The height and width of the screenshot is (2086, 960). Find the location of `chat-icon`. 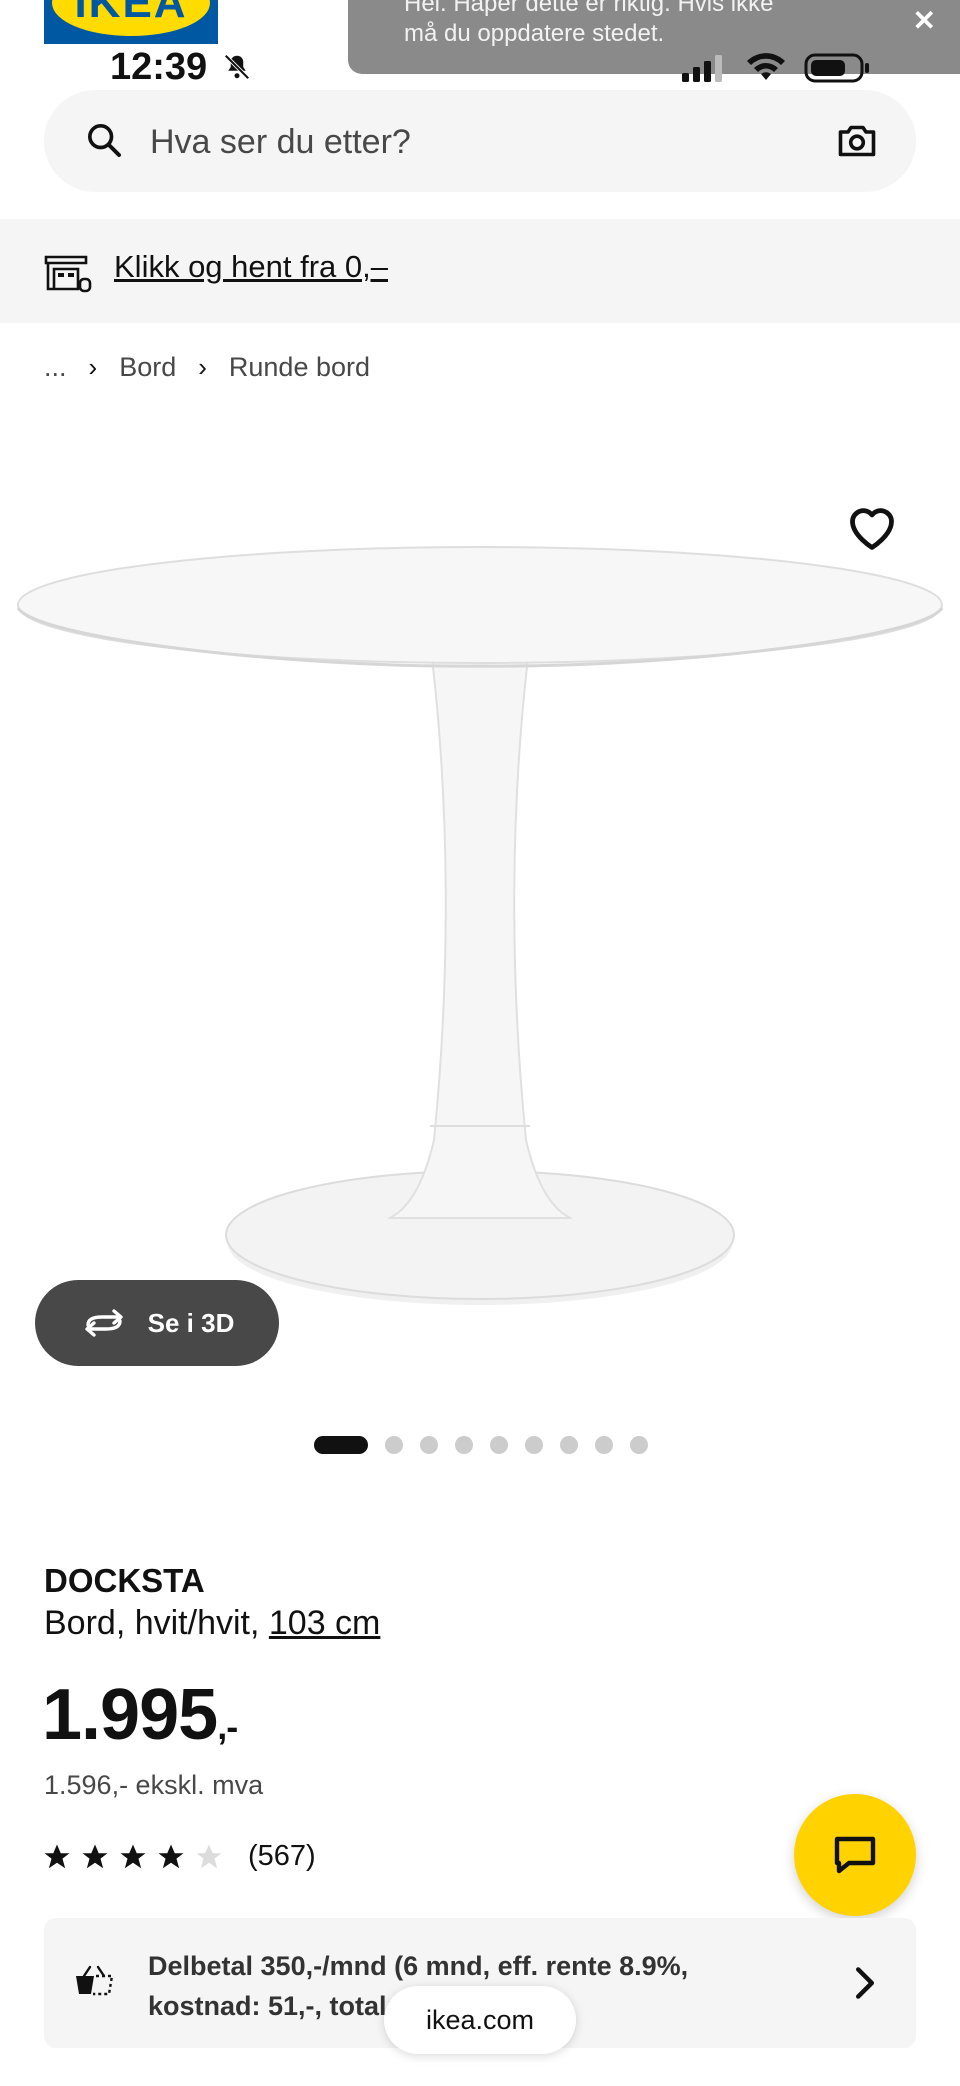

chat-icon is located at coordinates (855, 1855).